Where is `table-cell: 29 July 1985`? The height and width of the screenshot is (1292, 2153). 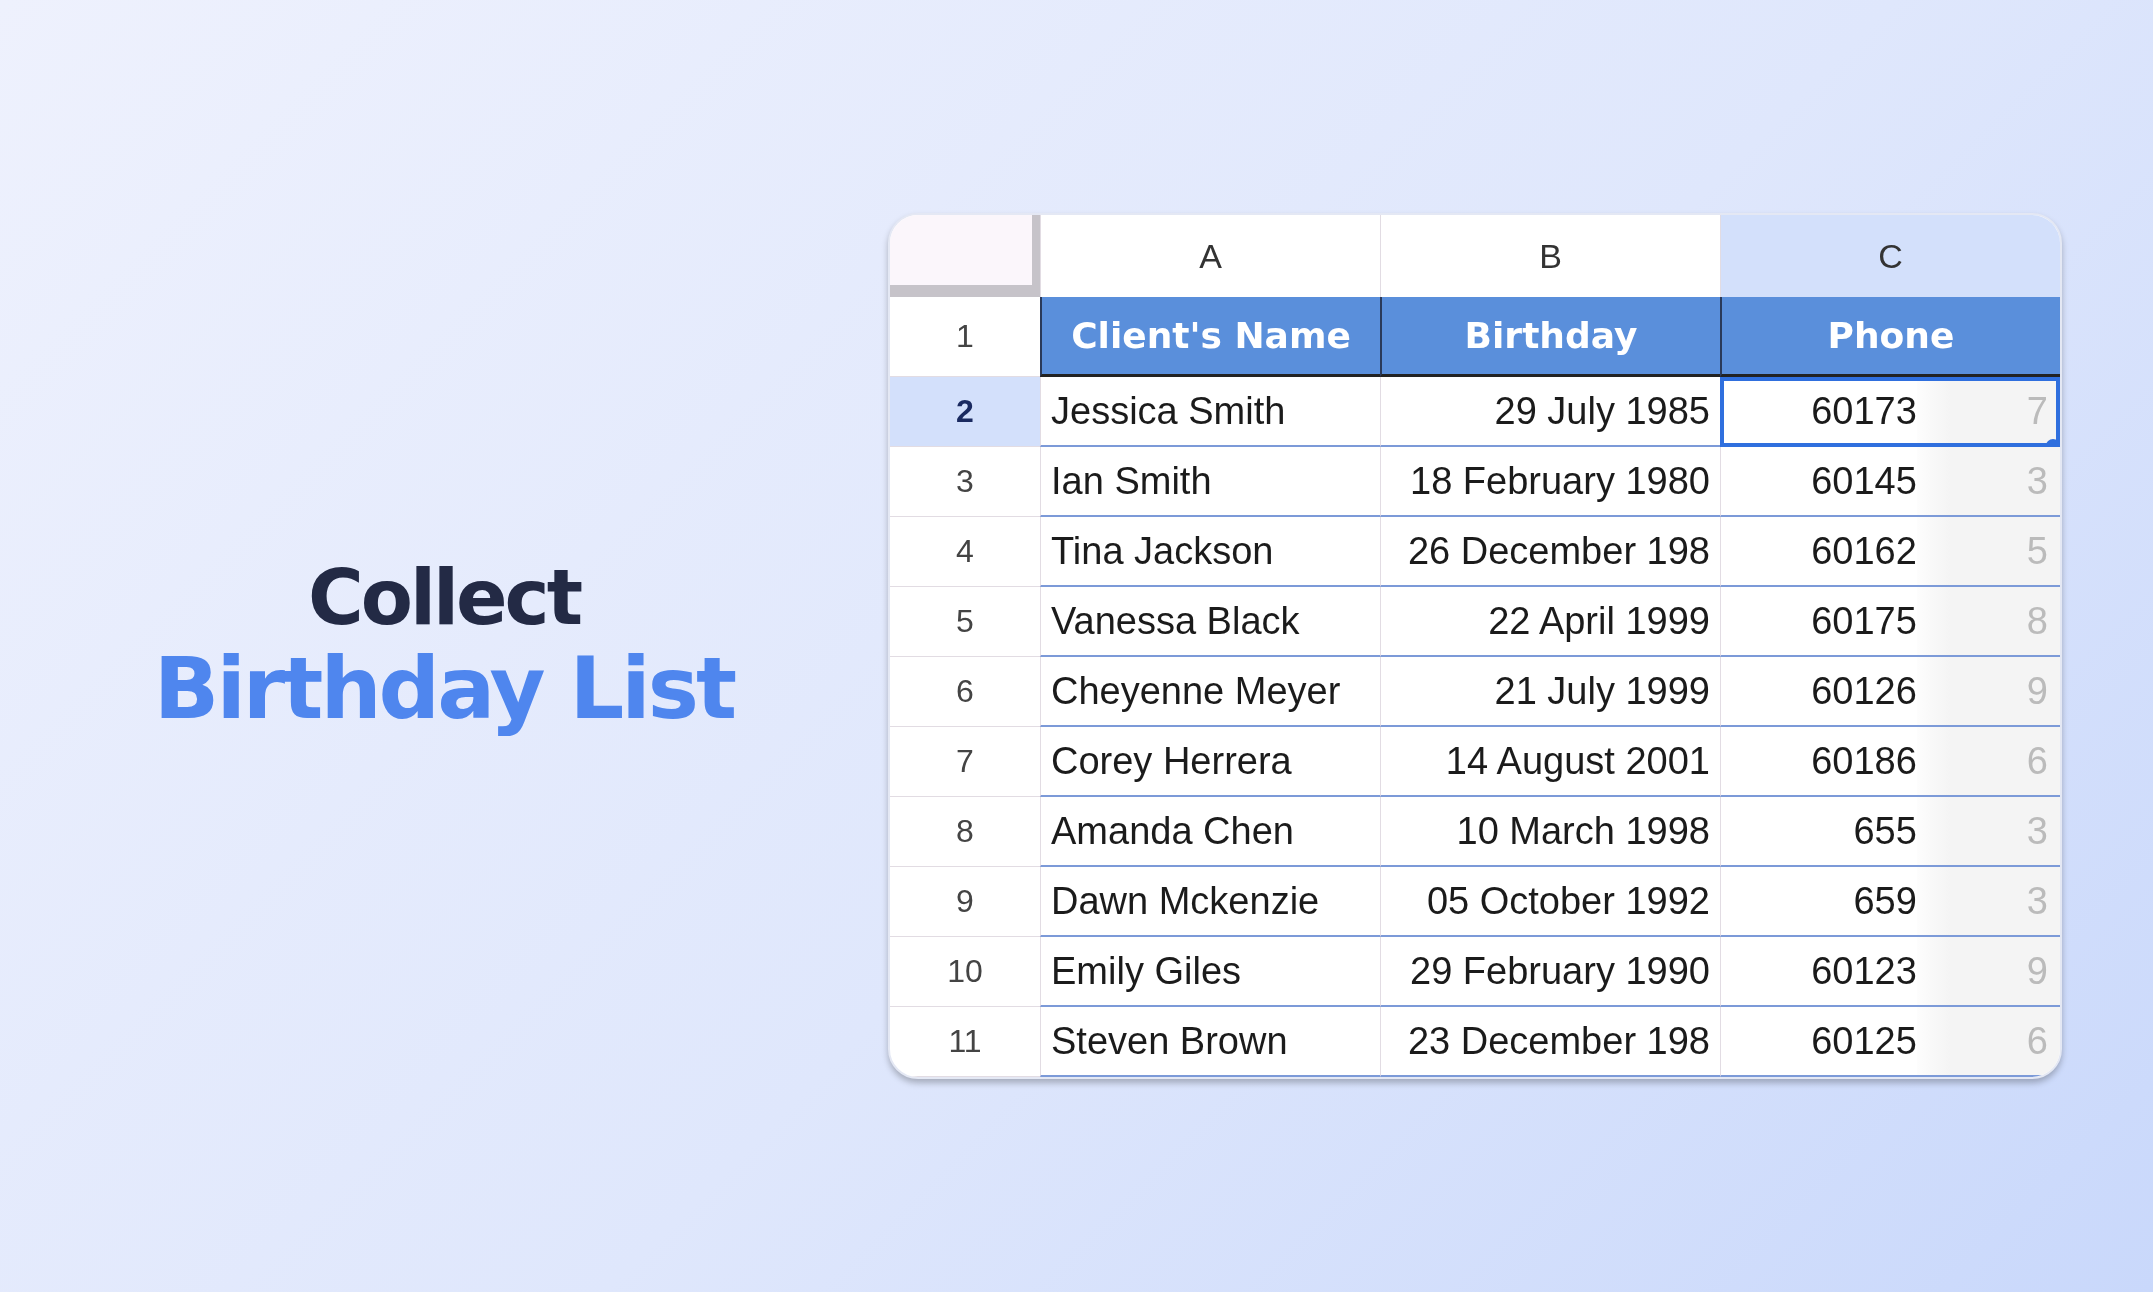
table-cell: 29 July 1985 is located at coordinates (1550, 412).